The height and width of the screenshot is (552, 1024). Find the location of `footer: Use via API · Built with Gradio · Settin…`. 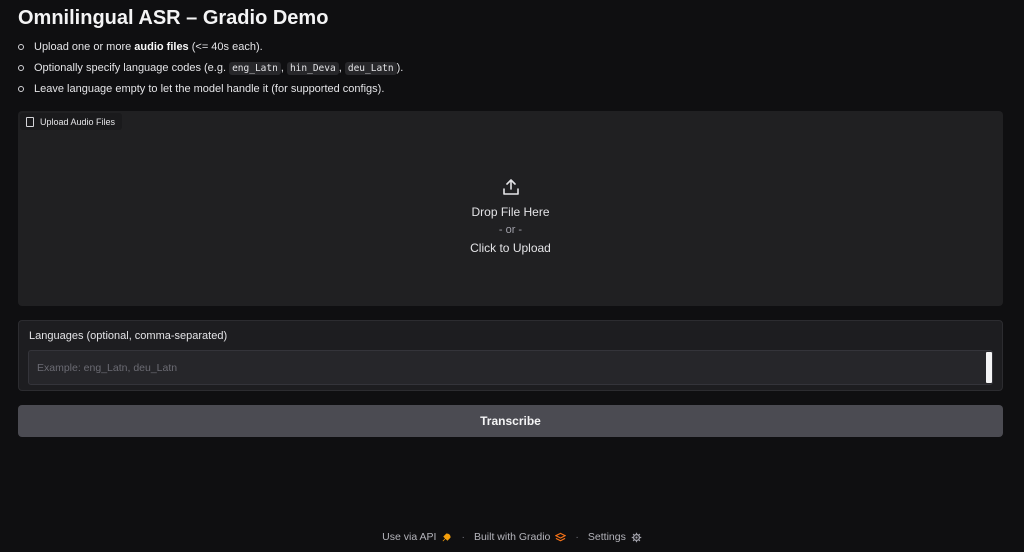

footer: Use via API · Built with Gradio · Settin… is located at coordinates (512, 537).